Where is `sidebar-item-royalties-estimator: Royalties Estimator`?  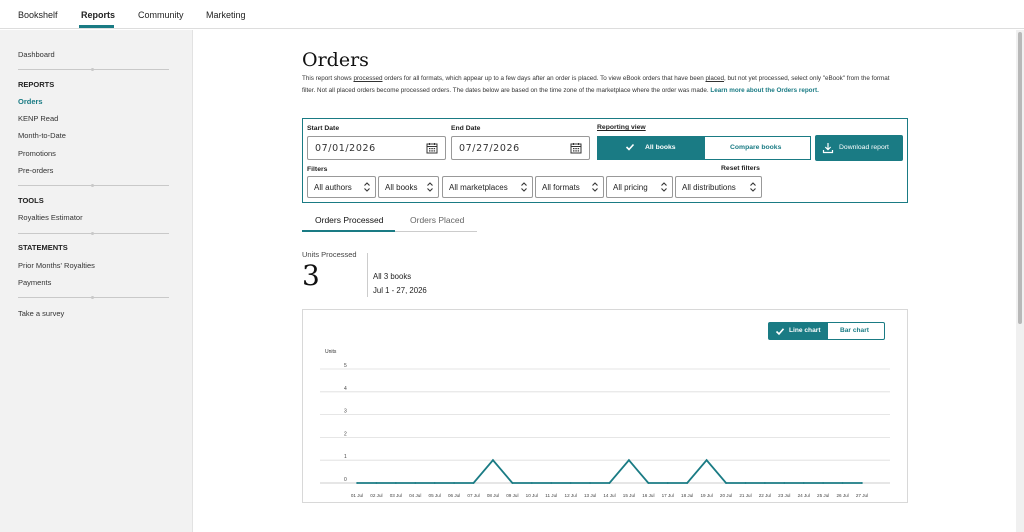 sidebar-item-royalties-estimator: Royalties Estimator is located at coordinates (50, 217).